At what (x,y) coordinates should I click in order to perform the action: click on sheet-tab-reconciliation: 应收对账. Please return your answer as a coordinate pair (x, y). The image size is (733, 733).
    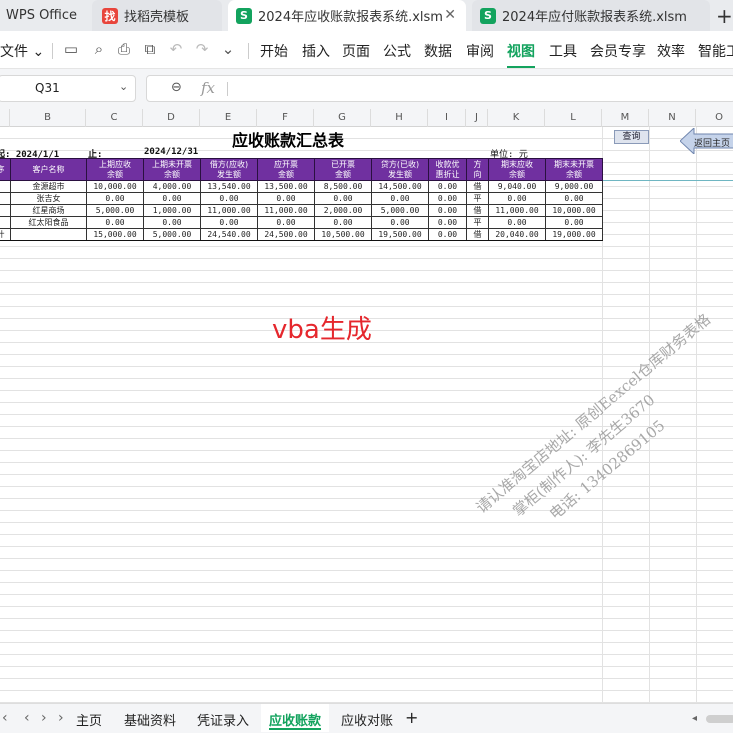
    Looking at the image, I should click on (367, 719).